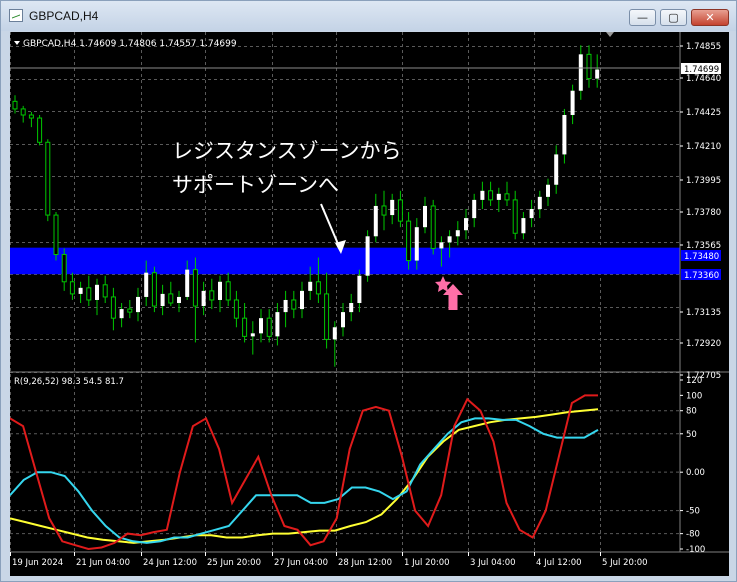  What do you see at coordinates (170, 563) in the screenshot?
I see `time-tick-label: 24 Jun 12:00` at bounding box center [170, 563].